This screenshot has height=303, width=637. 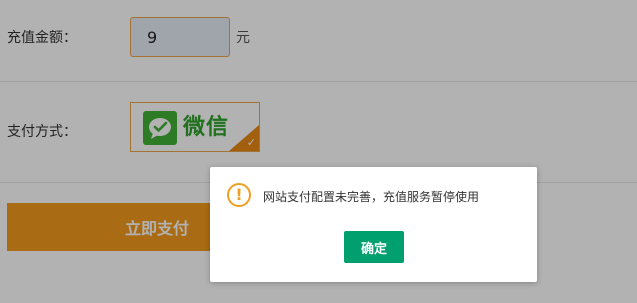 What do you see at coordinates (239, 195) in the screenshot?
I see `warning-icon: !` at bounding box center [239, 195].